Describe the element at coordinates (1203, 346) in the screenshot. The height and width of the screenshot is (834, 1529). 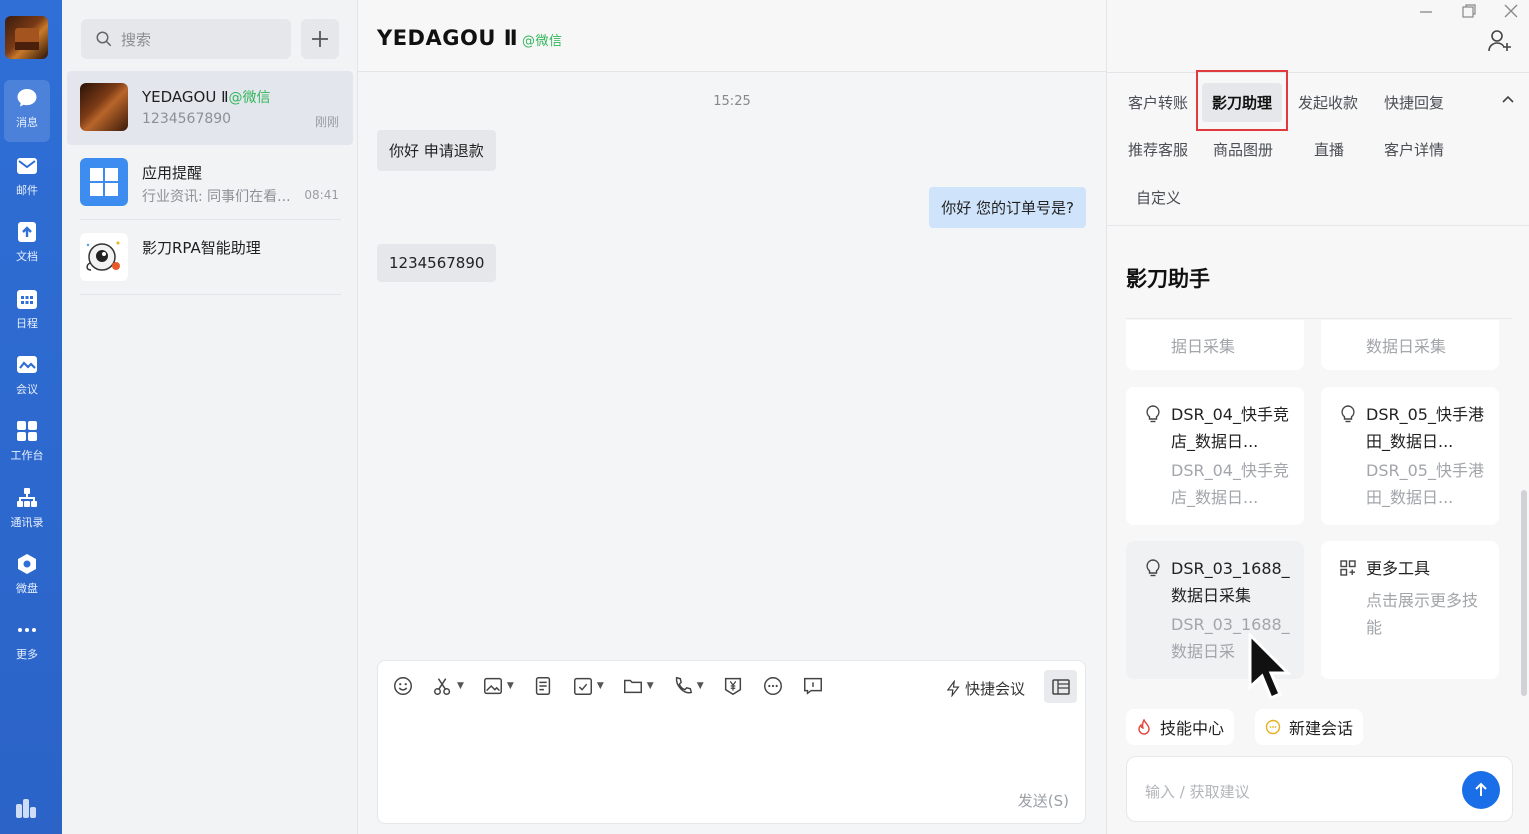
I see `skill-card-desc: 据日采集` at that location.